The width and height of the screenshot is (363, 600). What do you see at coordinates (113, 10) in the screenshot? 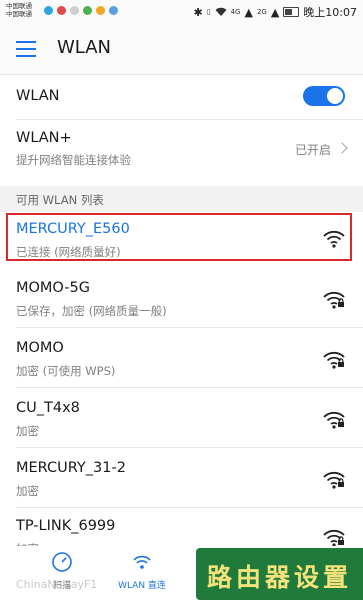
I see `send-icon` at bounding box center [113, 10].